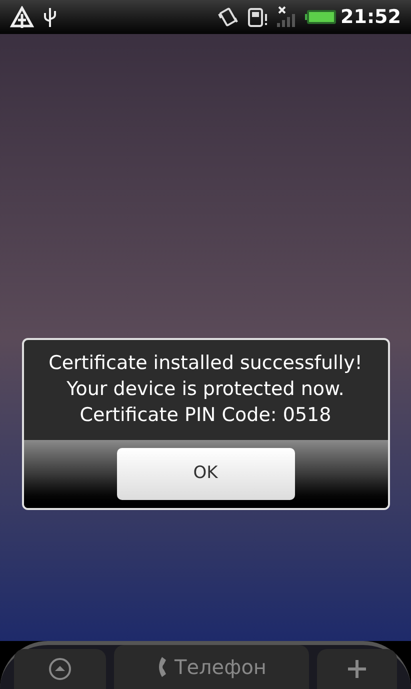 This screenshot has width=411, height=689. I want to click on dialog-message-line: Certificate installed successfully!, so click(205, 363).